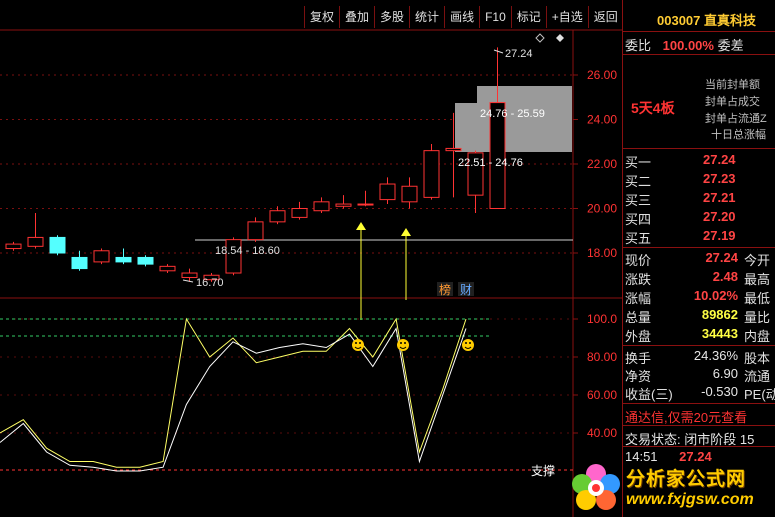 This screenshot has width=775, height=517. I want to click on stat-label2: 今开, so click(757, 260).